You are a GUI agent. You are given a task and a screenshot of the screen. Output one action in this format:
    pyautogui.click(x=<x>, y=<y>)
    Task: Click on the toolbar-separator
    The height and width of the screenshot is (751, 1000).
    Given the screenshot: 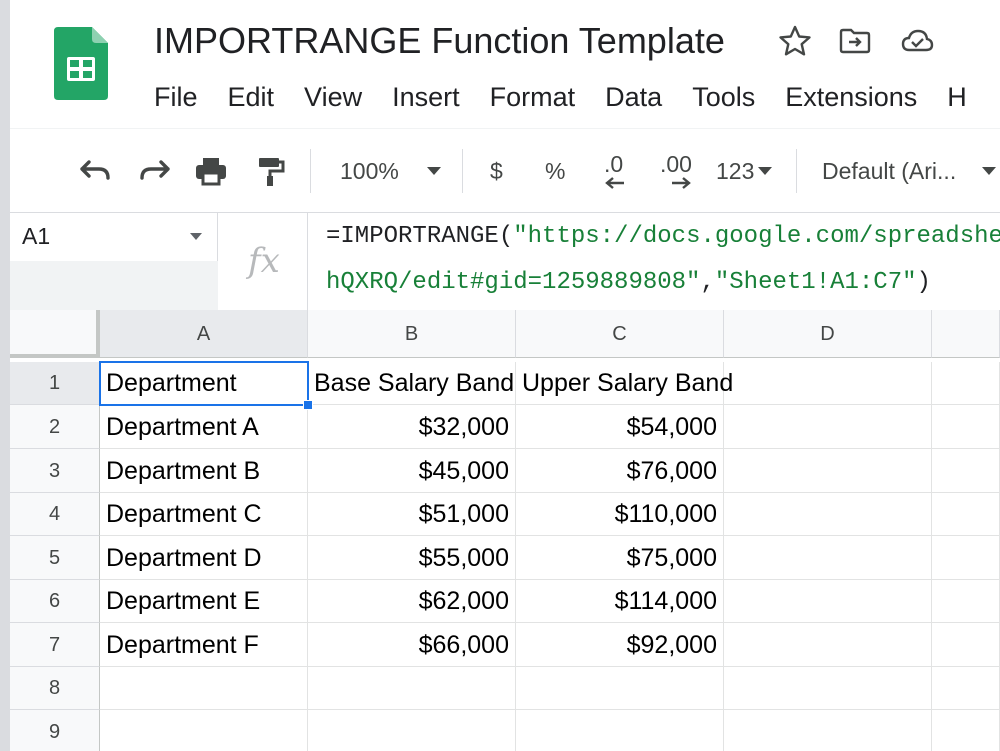 What is the action you would take?
    pyautogui.click(x=796, y=171)
    